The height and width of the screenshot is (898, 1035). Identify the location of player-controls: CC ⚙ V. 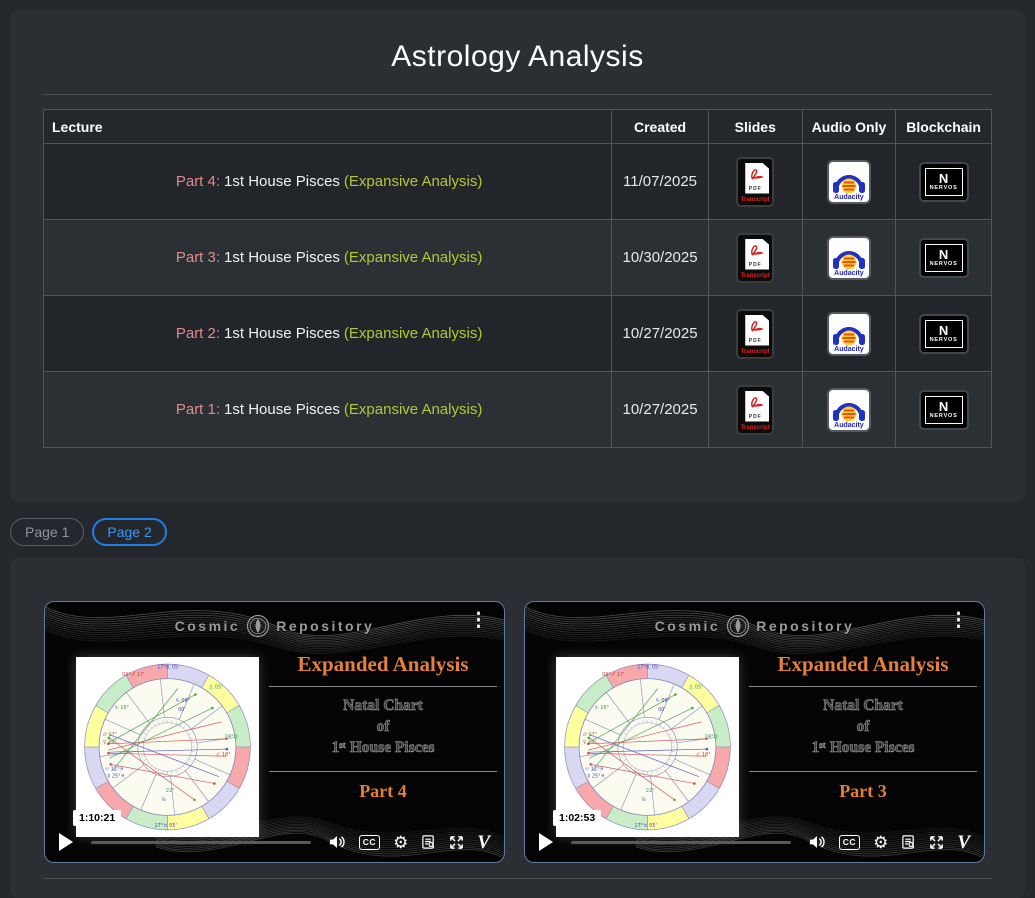
(754, 842).